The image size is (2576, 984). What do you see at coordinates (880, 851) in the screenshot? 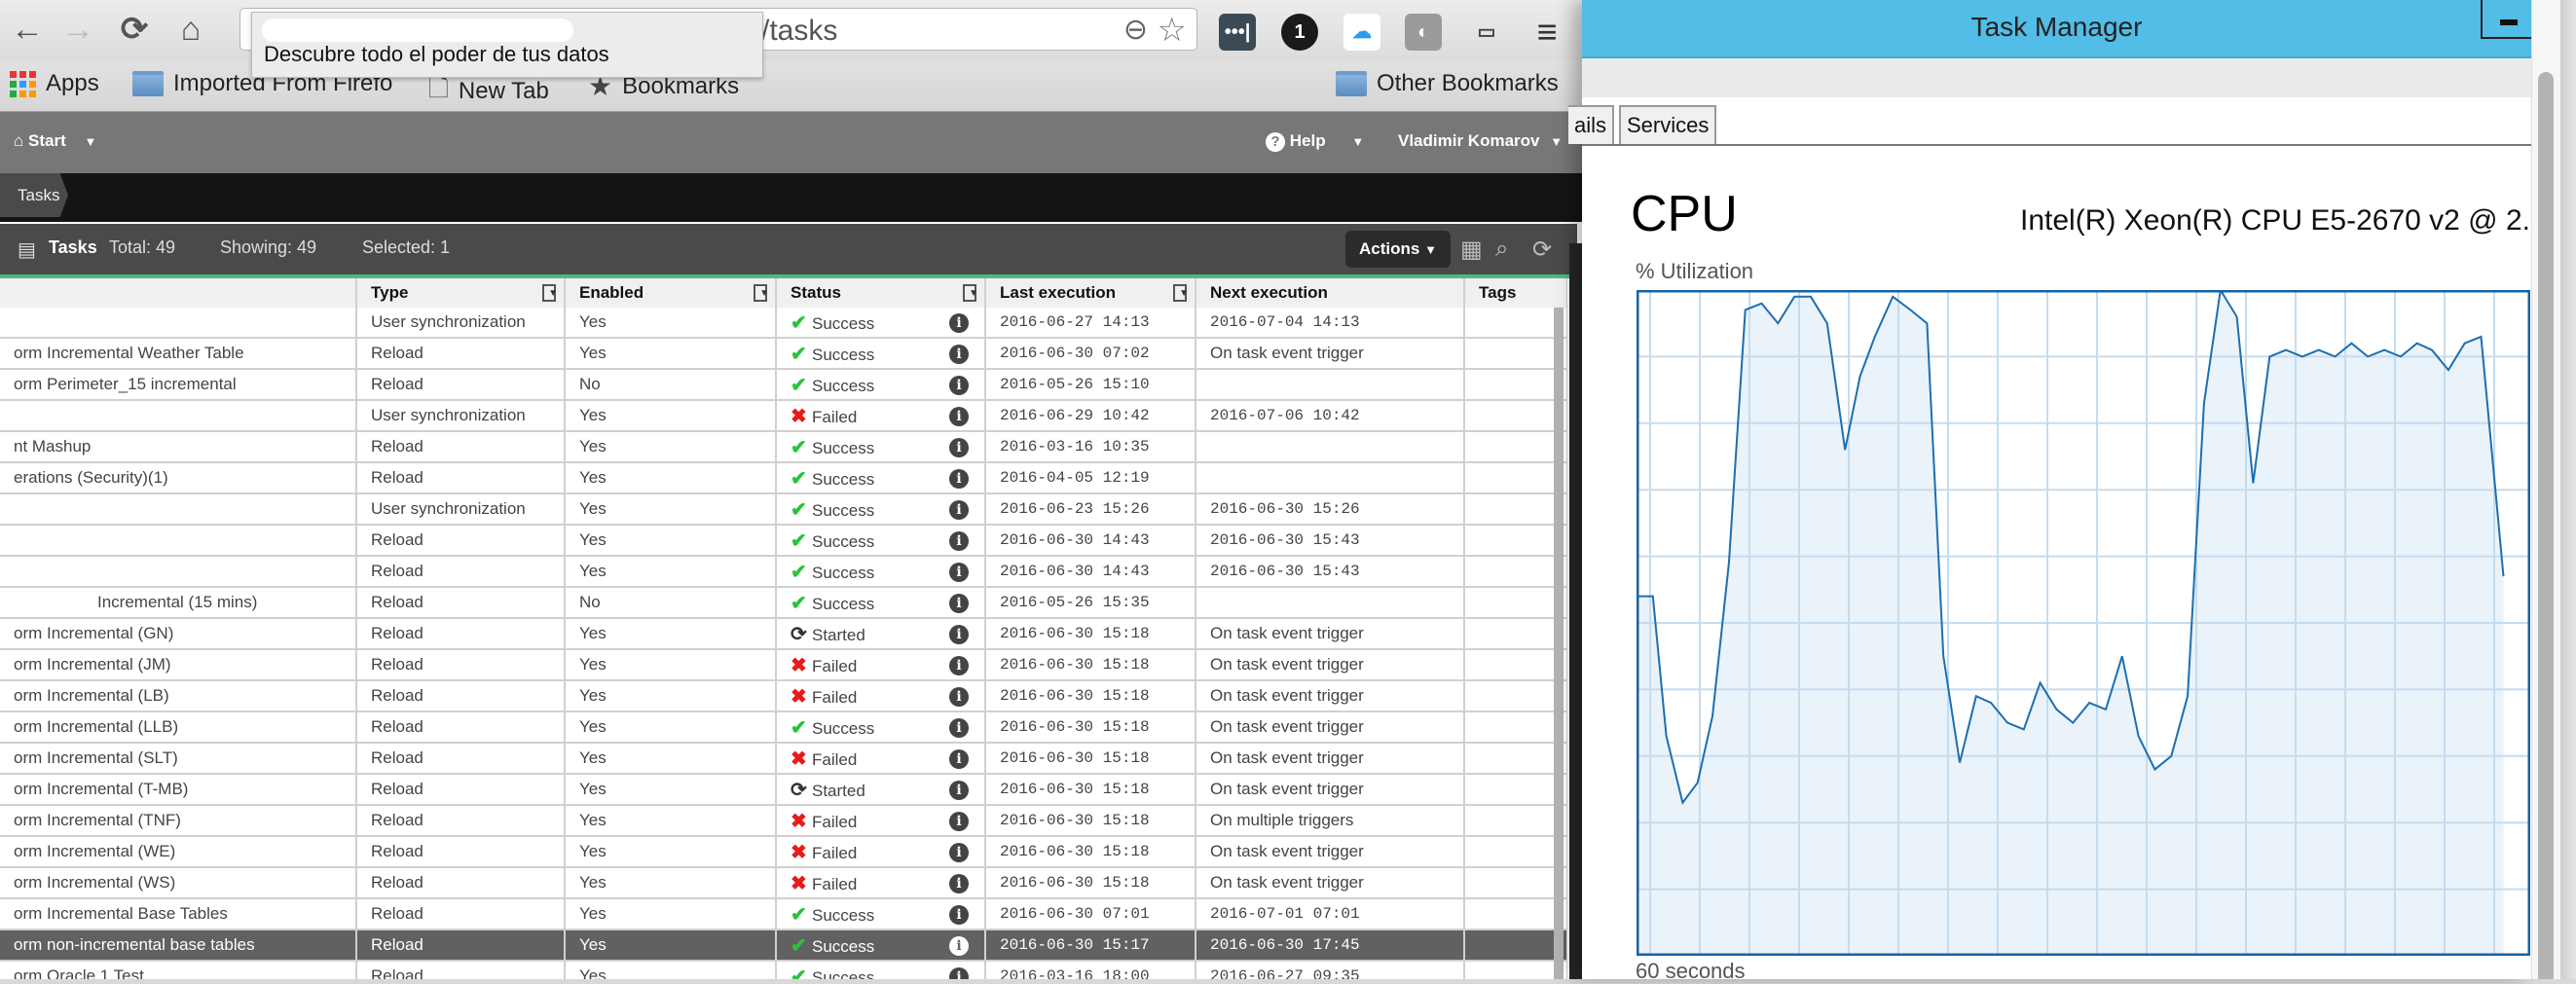
I see `cell-status: ✖Failedi` at bounding box center [880, 851].